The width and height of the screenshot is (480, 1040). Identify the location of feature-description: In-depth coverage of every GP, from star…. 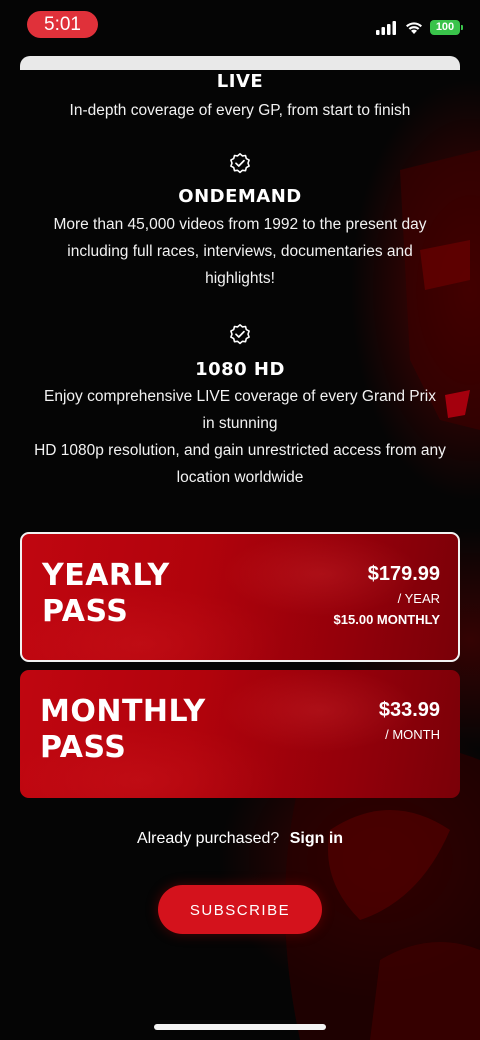
(240, 110).